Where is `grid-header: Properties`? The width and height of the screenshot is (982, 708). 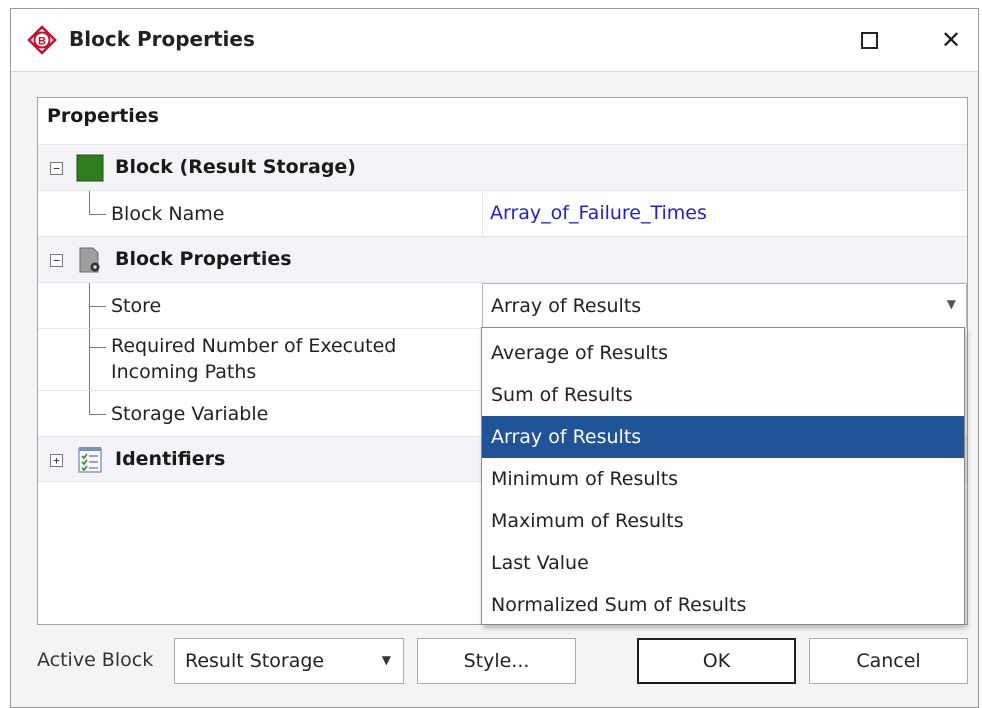 grid-header: Properties is located at coordinates (103, 116).